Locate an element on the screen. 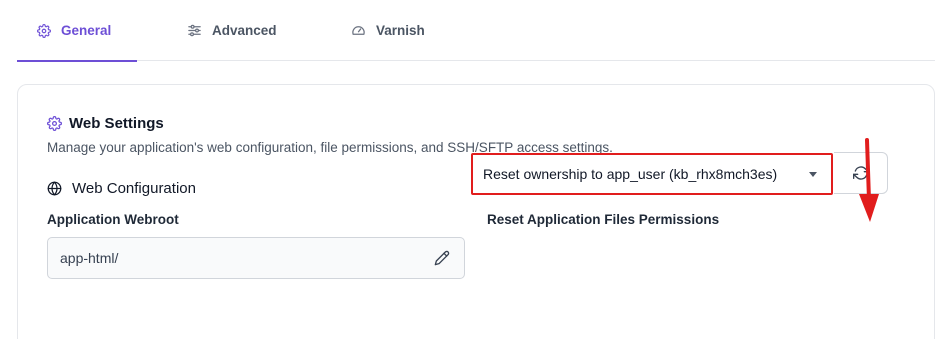 Image resolution: width=951 pixels, height=339 pixels. tab-varnish: Varnish is located at coordinates (388, 30).